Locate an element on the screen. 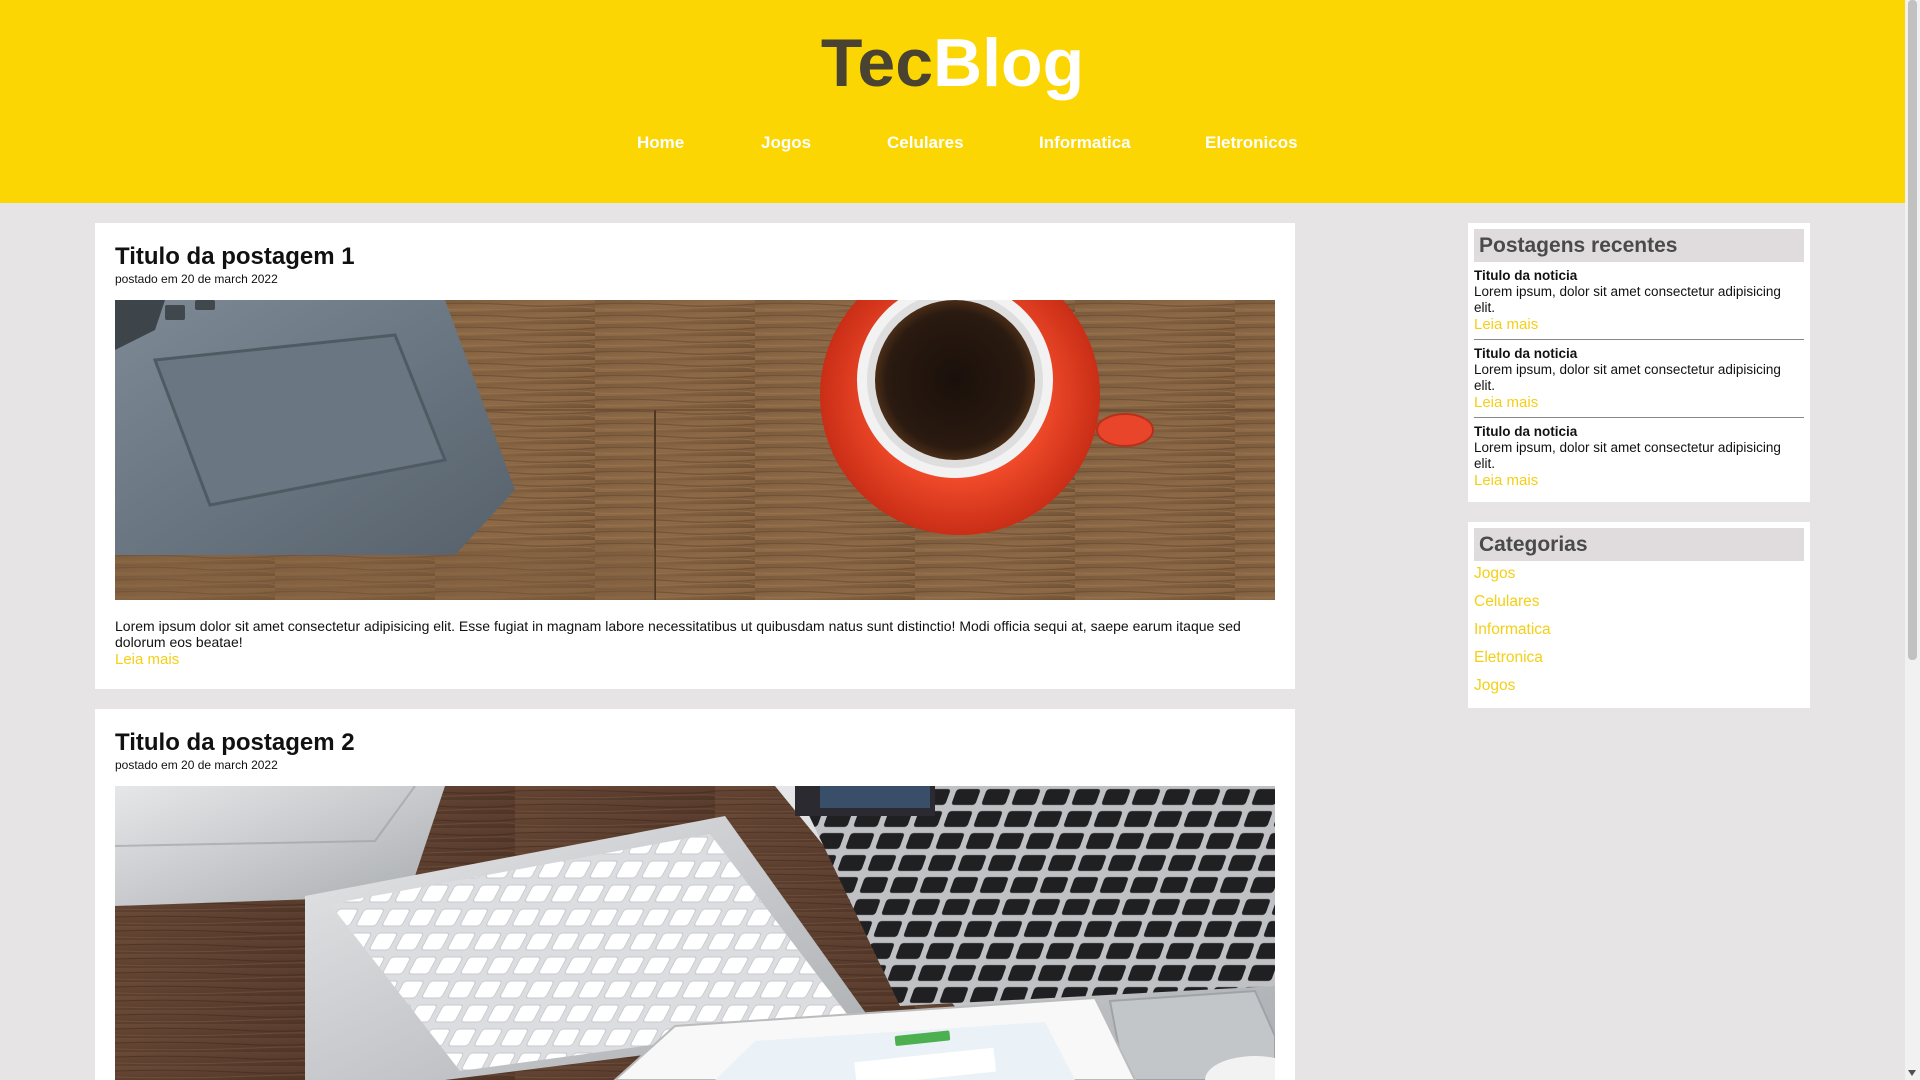  vertical-scrollbar is located at coordinates (1912, 540).